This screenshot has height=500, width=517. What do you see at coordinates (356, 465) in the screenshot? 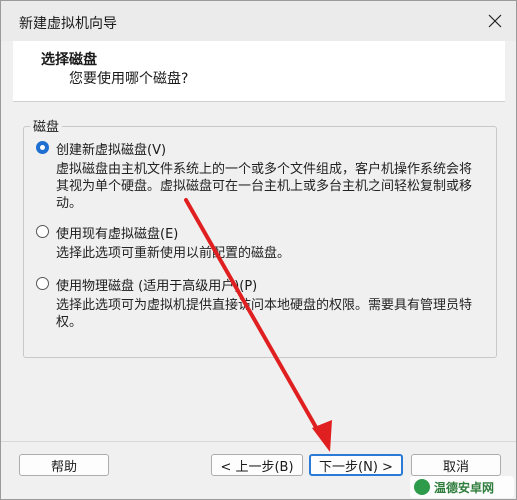
I see `next-button: 下一步(N) >` at bounding box center [356, 465].